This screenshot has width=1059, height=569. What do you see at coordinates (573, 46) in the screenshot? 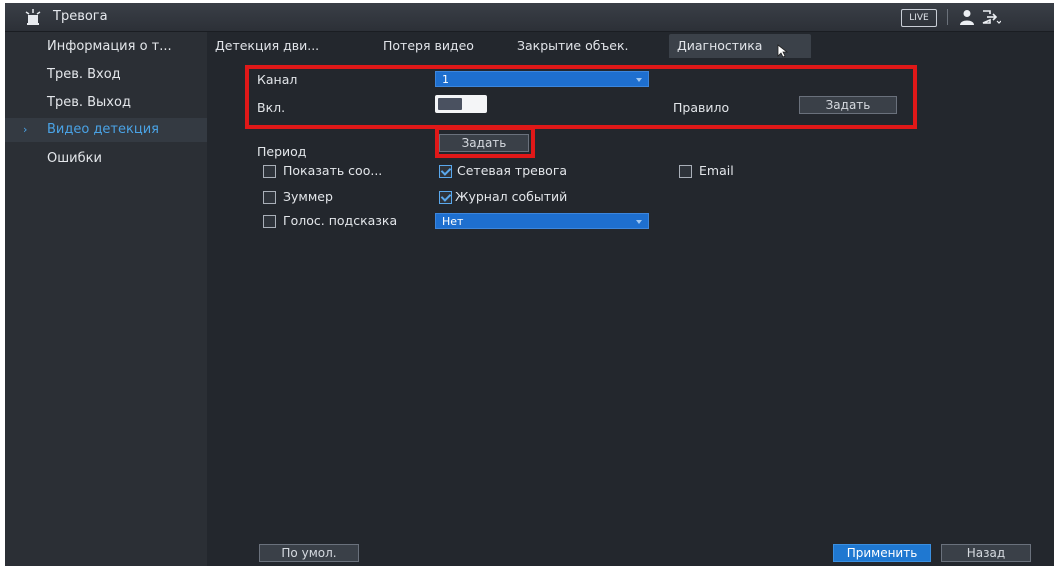
I see `tab-tampering: Закрытие объек.` at bounding box center [573, 46].